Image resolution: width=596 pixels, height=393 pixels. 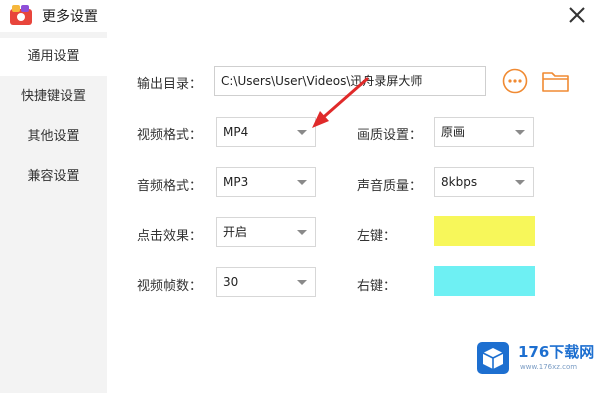 I want to click on video-format-label: 视频格式：, so click(x=170, y=135).